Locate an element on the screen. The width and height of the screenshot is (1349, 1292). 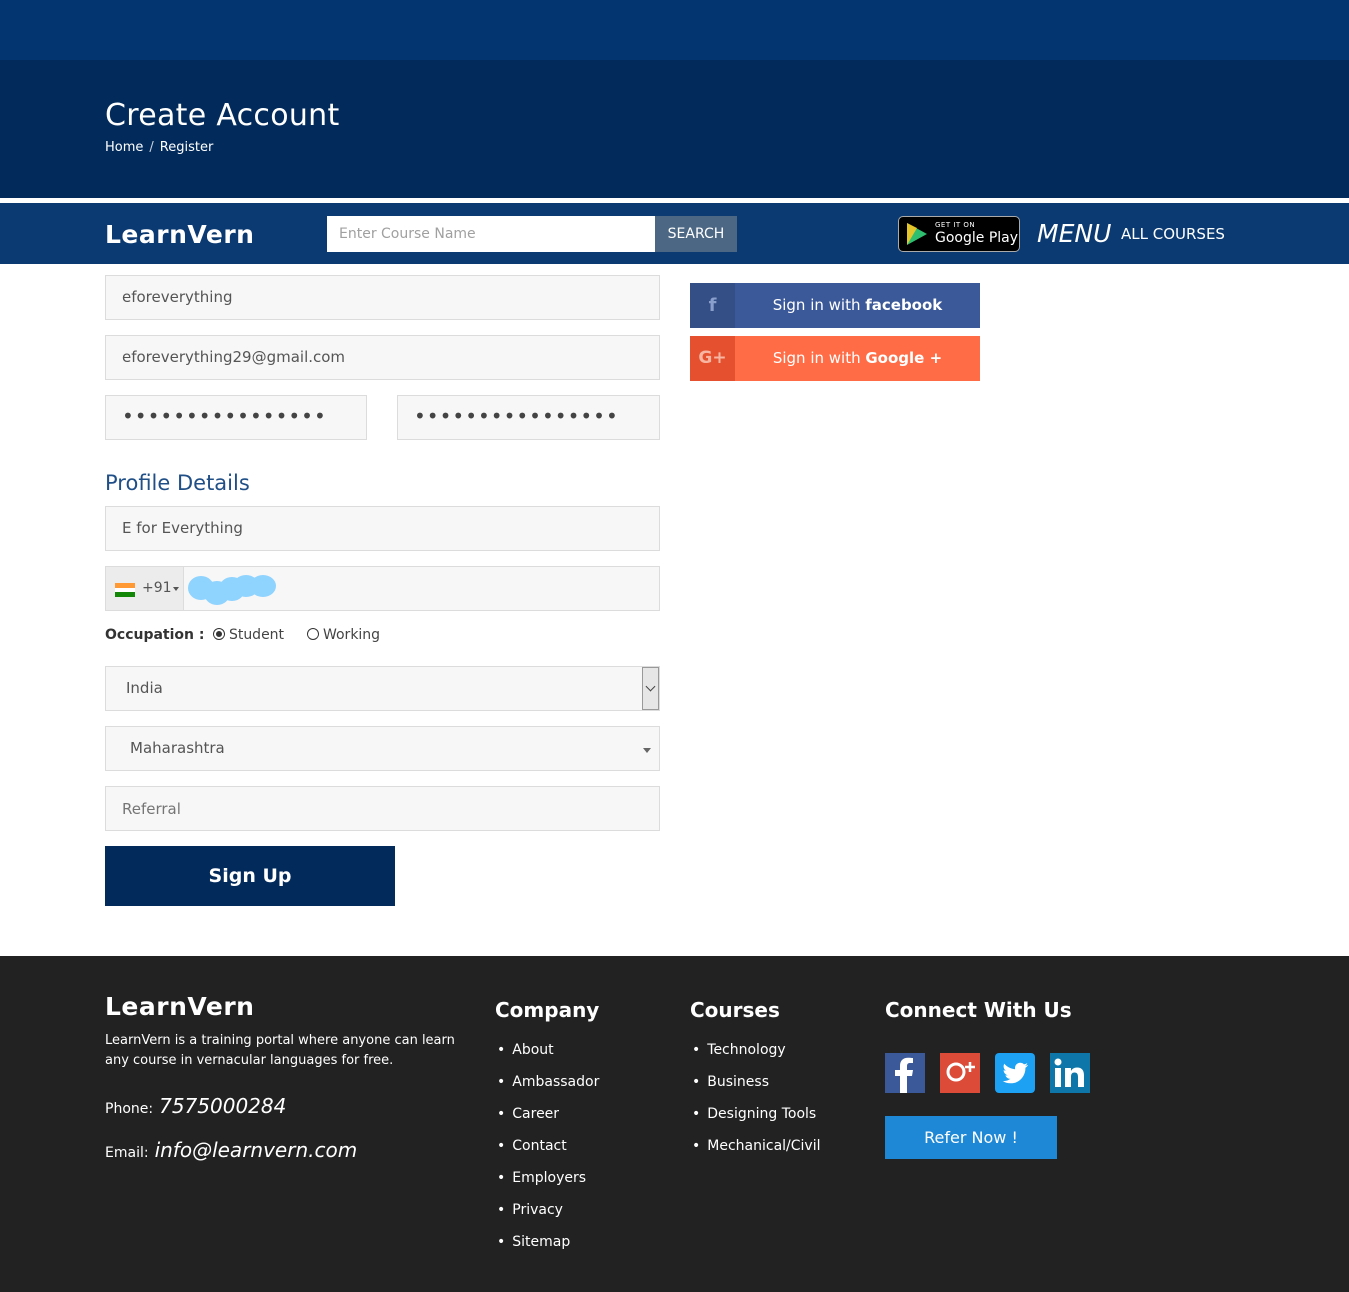
top-band is located at coordinates (674, 30).